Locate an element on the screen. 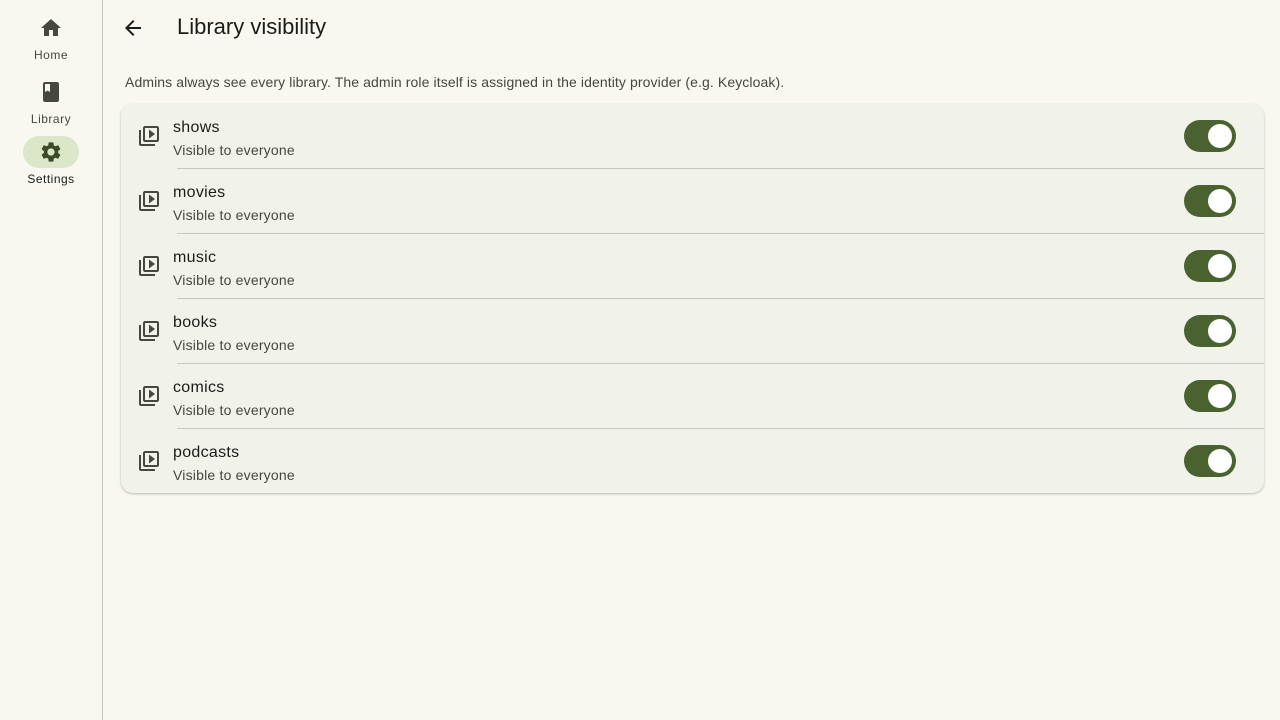 The width and height of the screenshot is (1280, 720). nav-label-home: Home is located at coordinates (50, 55).